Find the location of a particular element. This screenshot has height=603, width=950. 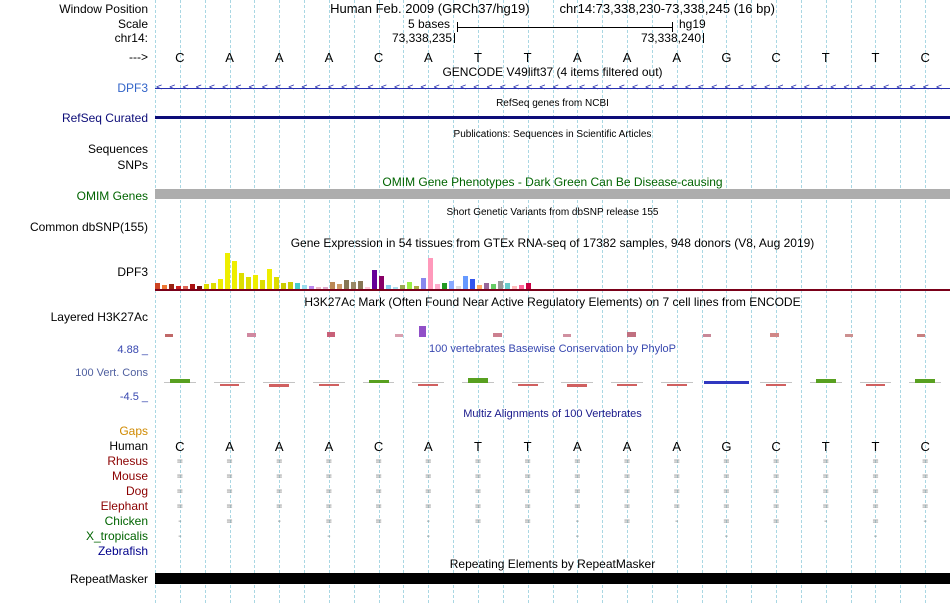

multiz-row-rhesus: = = = = = = = = = = = = = = = = is located at coordinates (552, 461).